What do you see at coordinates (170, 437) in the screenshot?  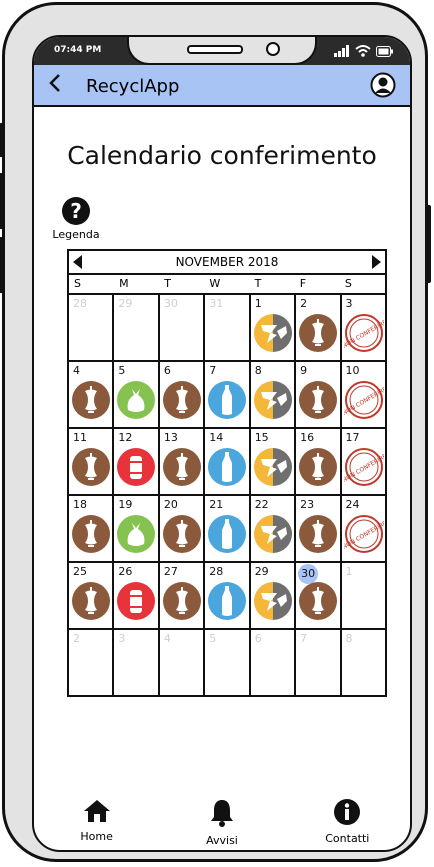 I see `day-number: 13` at bounding box center [170, 437].